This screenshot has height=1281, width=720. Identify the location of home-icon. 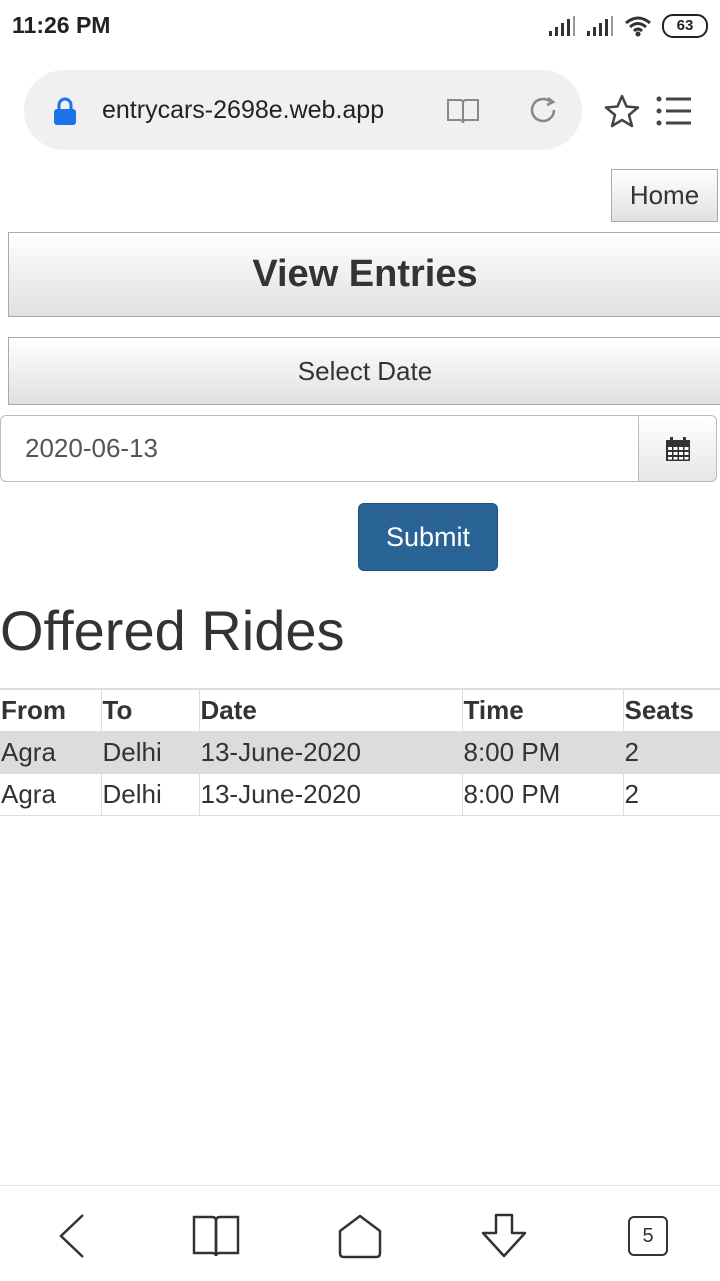
(360, 1236).